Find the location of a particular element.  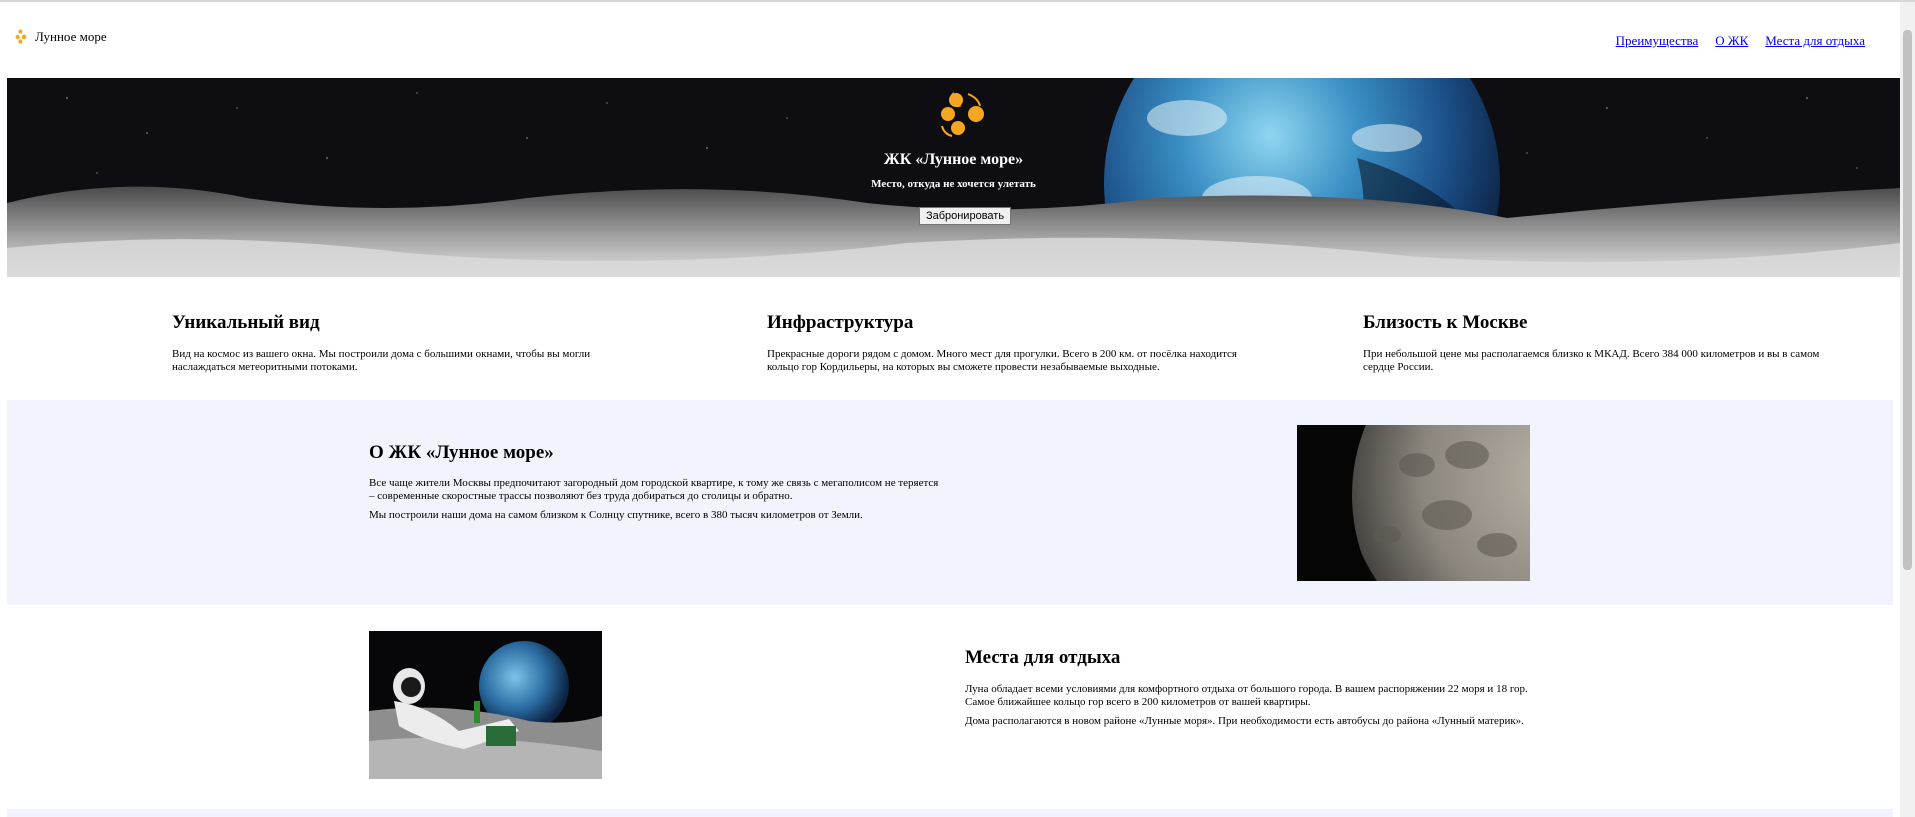

hero-logo-icon is located at coordinates (962, 114).